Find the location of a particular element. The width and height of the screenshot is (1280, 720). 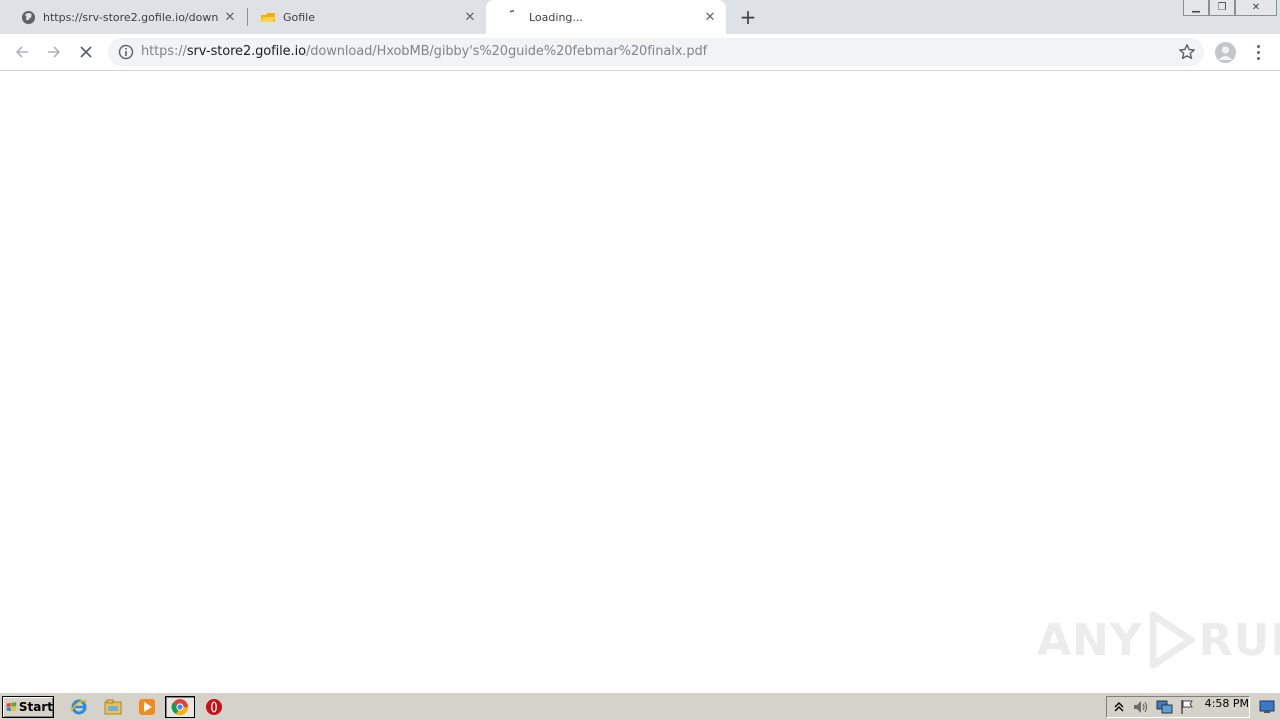

url-scheme: https:// is located at coordinates (164, 51).